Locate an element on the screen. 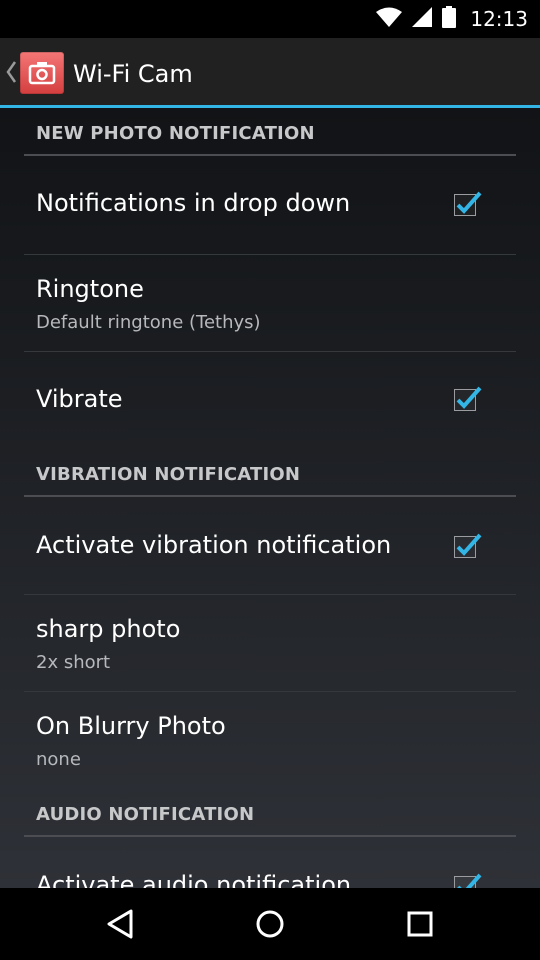  pref-title: Notifications in drop down is located at coordinates (193, 203).